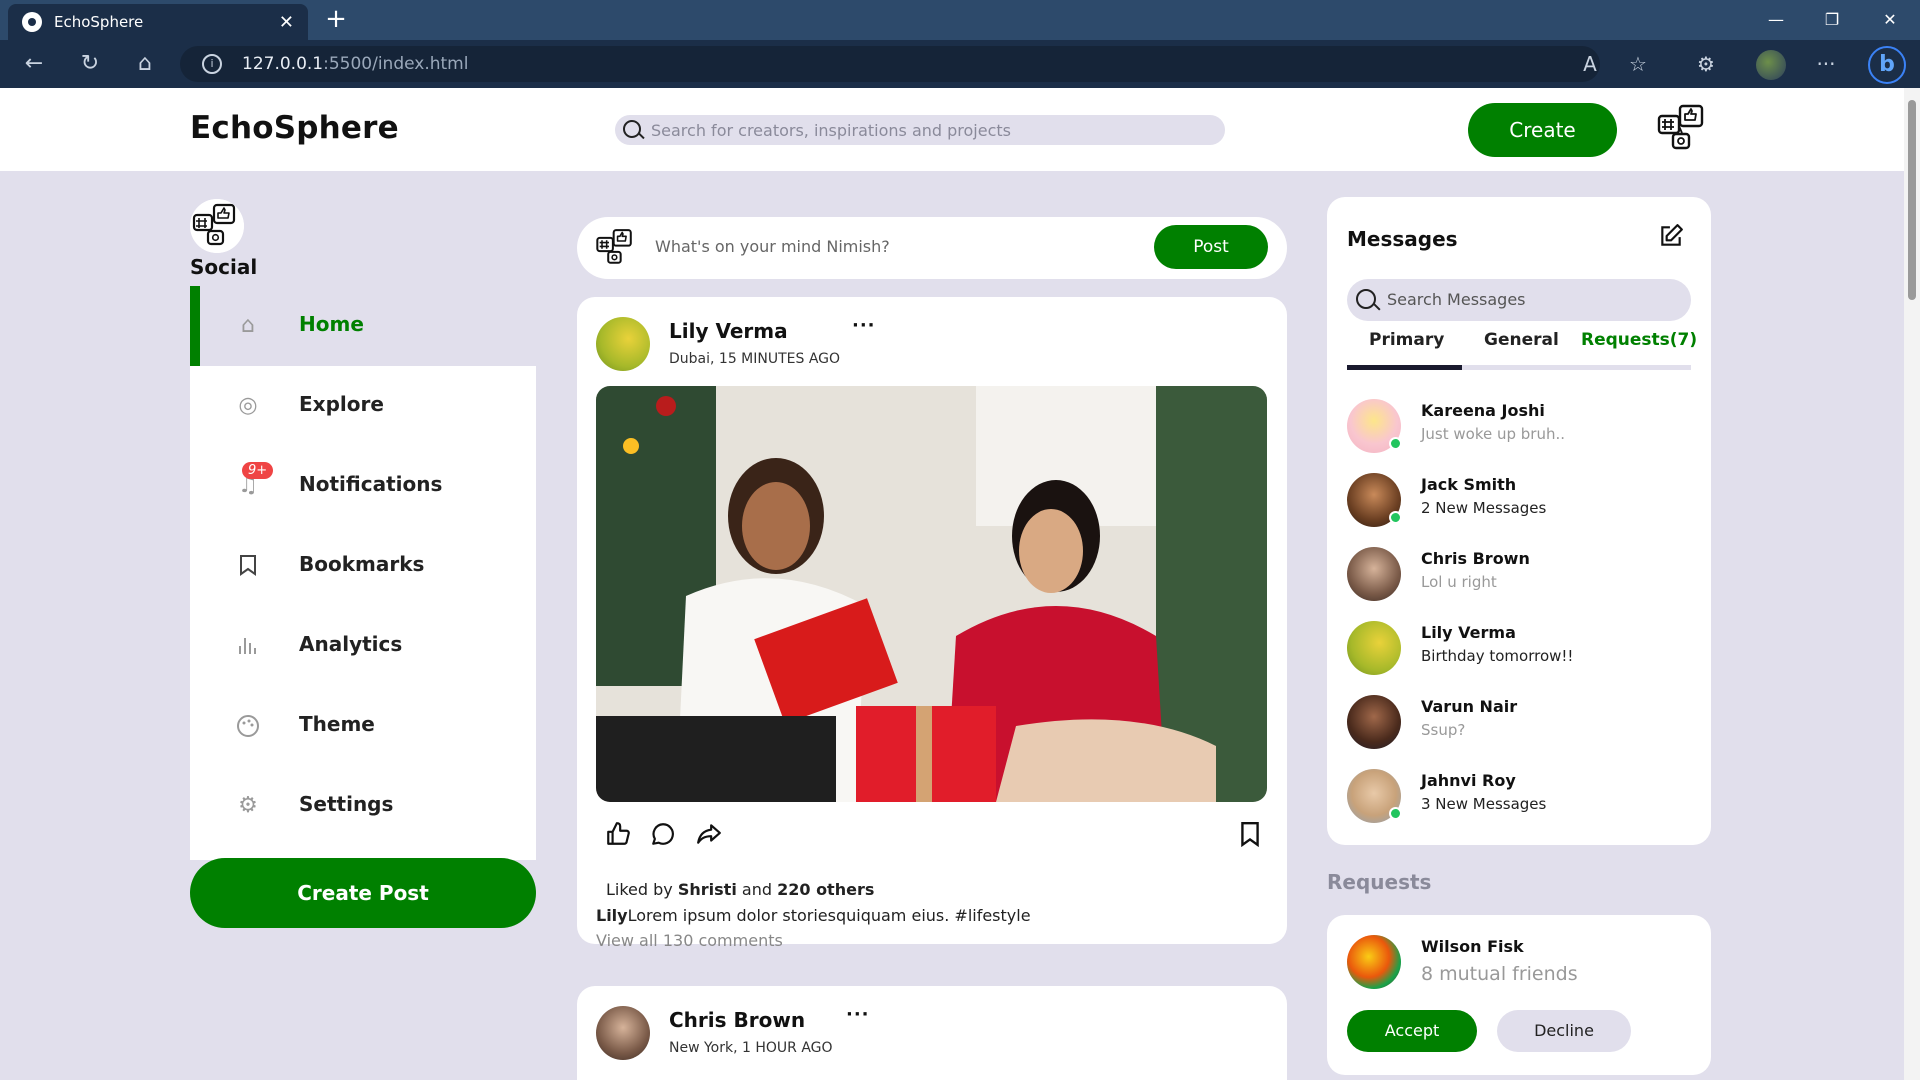 The height and width of the screenshot is (1080, 1920). Describe the element at coordinates (90, 64) in the screenshot. I see `reload-icon: ↻` at that location.